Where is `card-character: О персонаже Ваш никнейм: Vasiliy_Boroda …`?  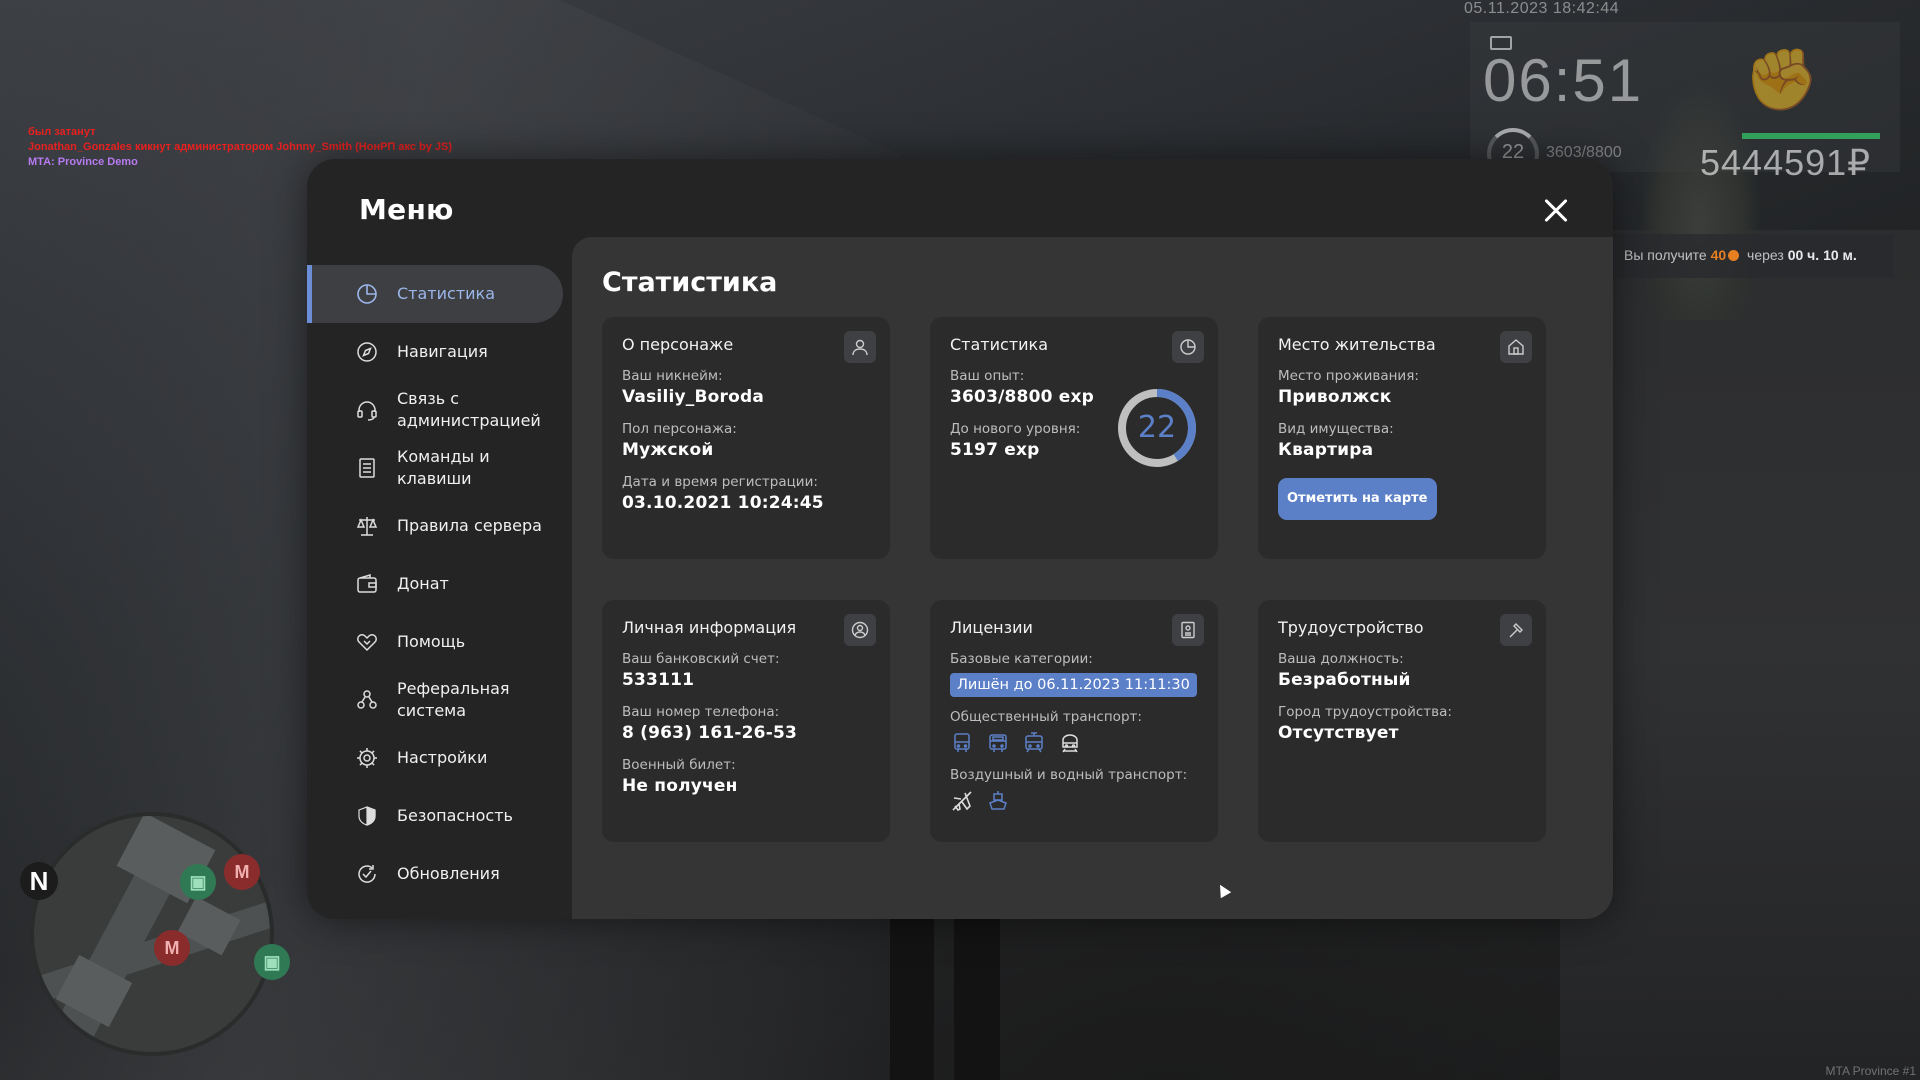
card-character: О персонаже Ваш никнейм: Vasiliy_Boroda … is located at coordinates (746, 438).